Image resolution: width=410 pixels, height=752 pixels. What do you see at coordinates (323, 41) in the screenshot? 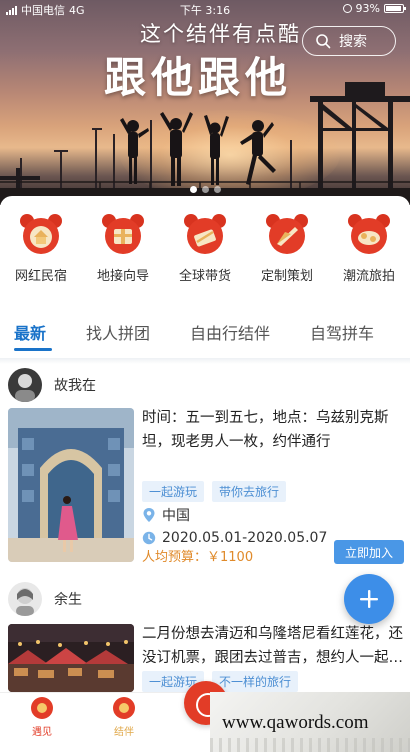
I see `search-icon` at bounding box center [323, 41].